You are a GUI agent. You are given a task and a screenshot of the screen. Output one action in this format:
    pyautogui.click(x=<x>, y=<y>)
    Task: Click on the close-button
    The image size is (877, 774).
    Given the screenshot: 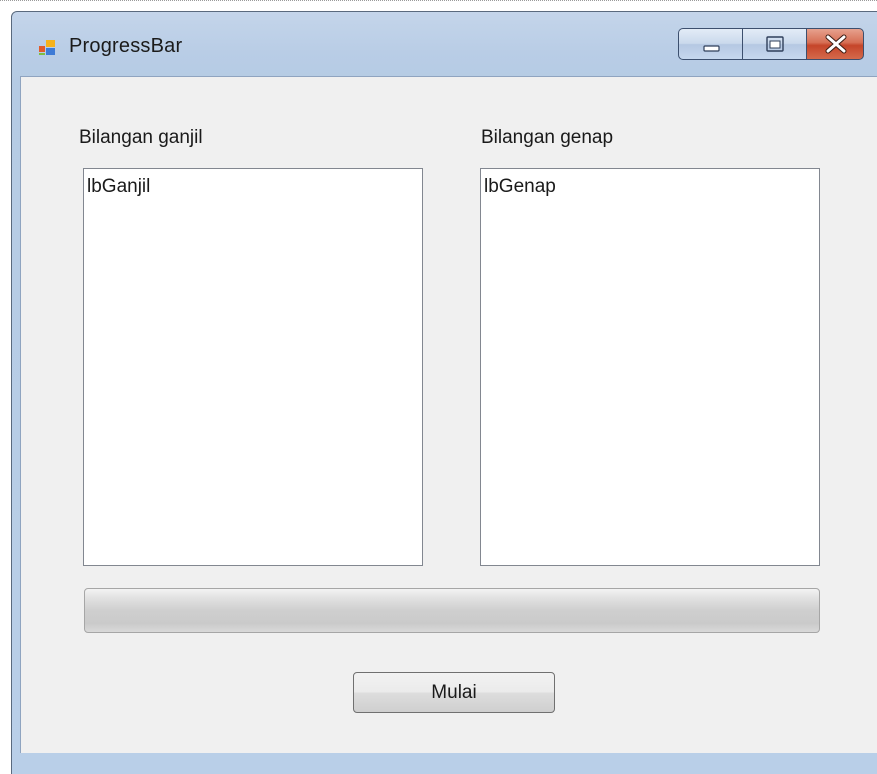 What is the action you would take?
    pyautogui.click(x=835, y=44)
    